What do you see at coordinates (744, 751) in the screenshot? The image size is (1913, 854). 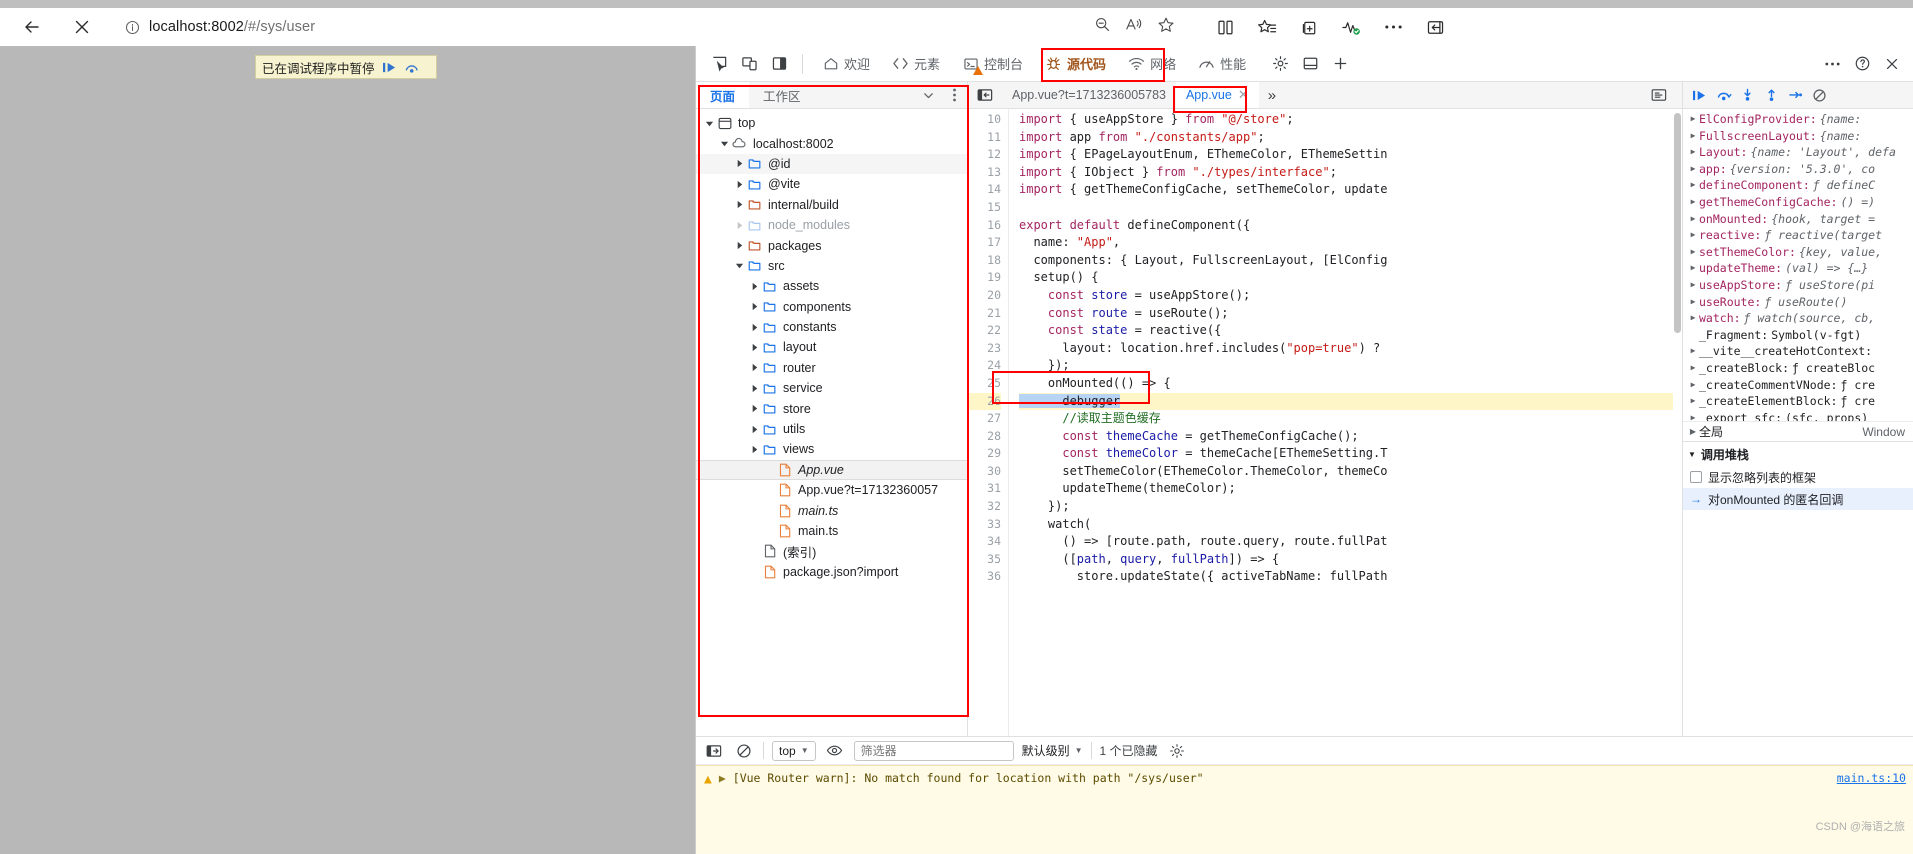 I see `clear-console-icon` at bounding box center [744, 751].